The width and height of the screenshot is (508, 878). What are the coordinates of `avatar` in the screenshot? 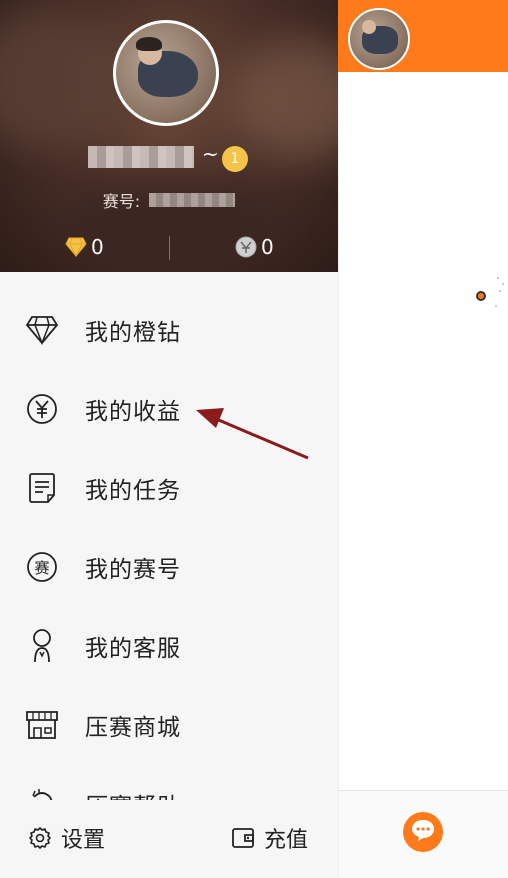 It's located at (166, 73).